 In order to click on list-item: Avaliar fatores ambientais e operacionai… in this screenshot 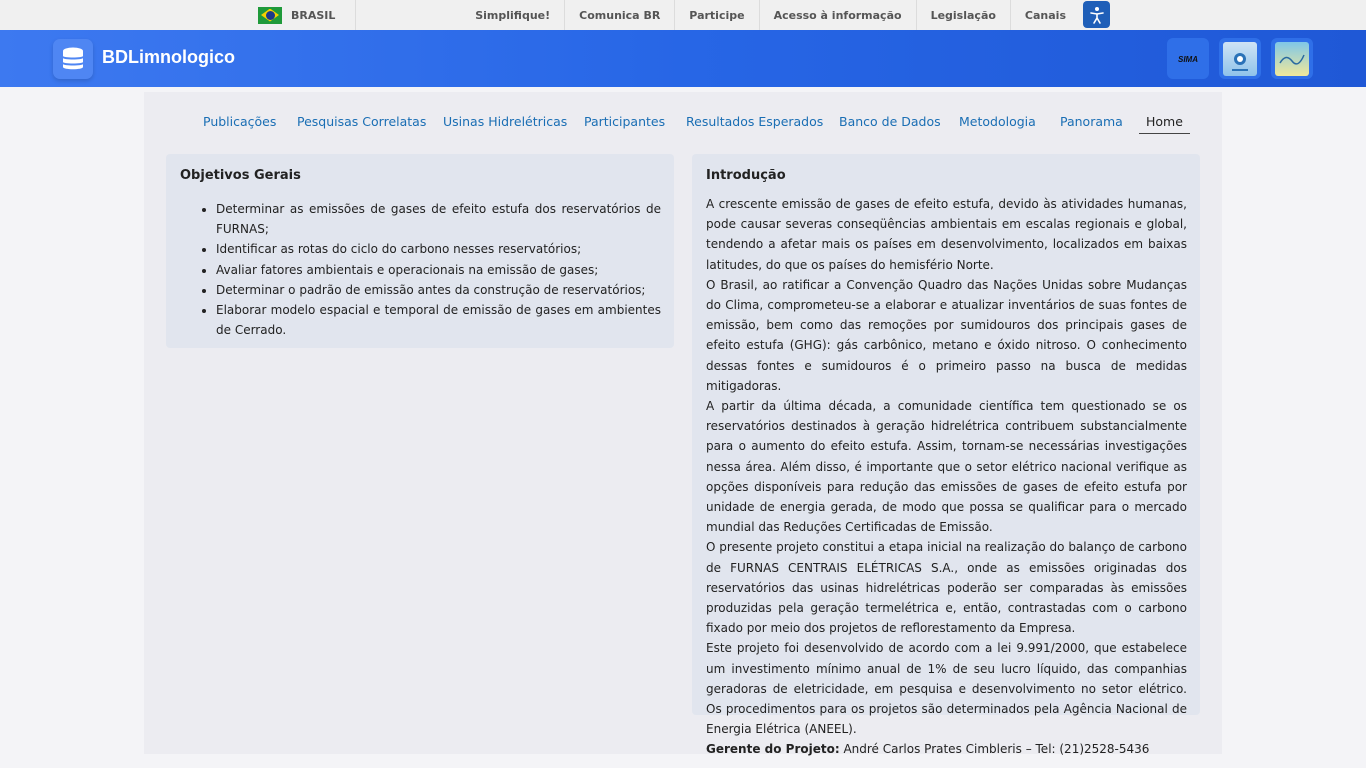, I will do `click(438, 270)`.